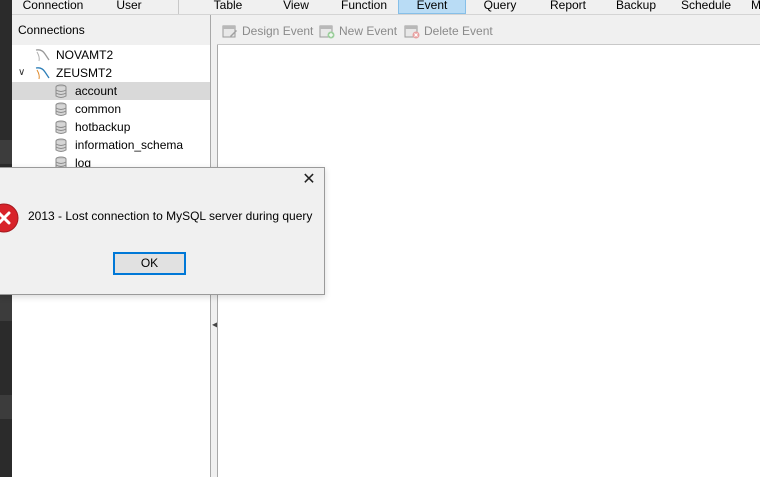 The height and width of the screenshot is (477, 760). I want to click on tree-item-label: NOVAMT2, so click(85, 55).